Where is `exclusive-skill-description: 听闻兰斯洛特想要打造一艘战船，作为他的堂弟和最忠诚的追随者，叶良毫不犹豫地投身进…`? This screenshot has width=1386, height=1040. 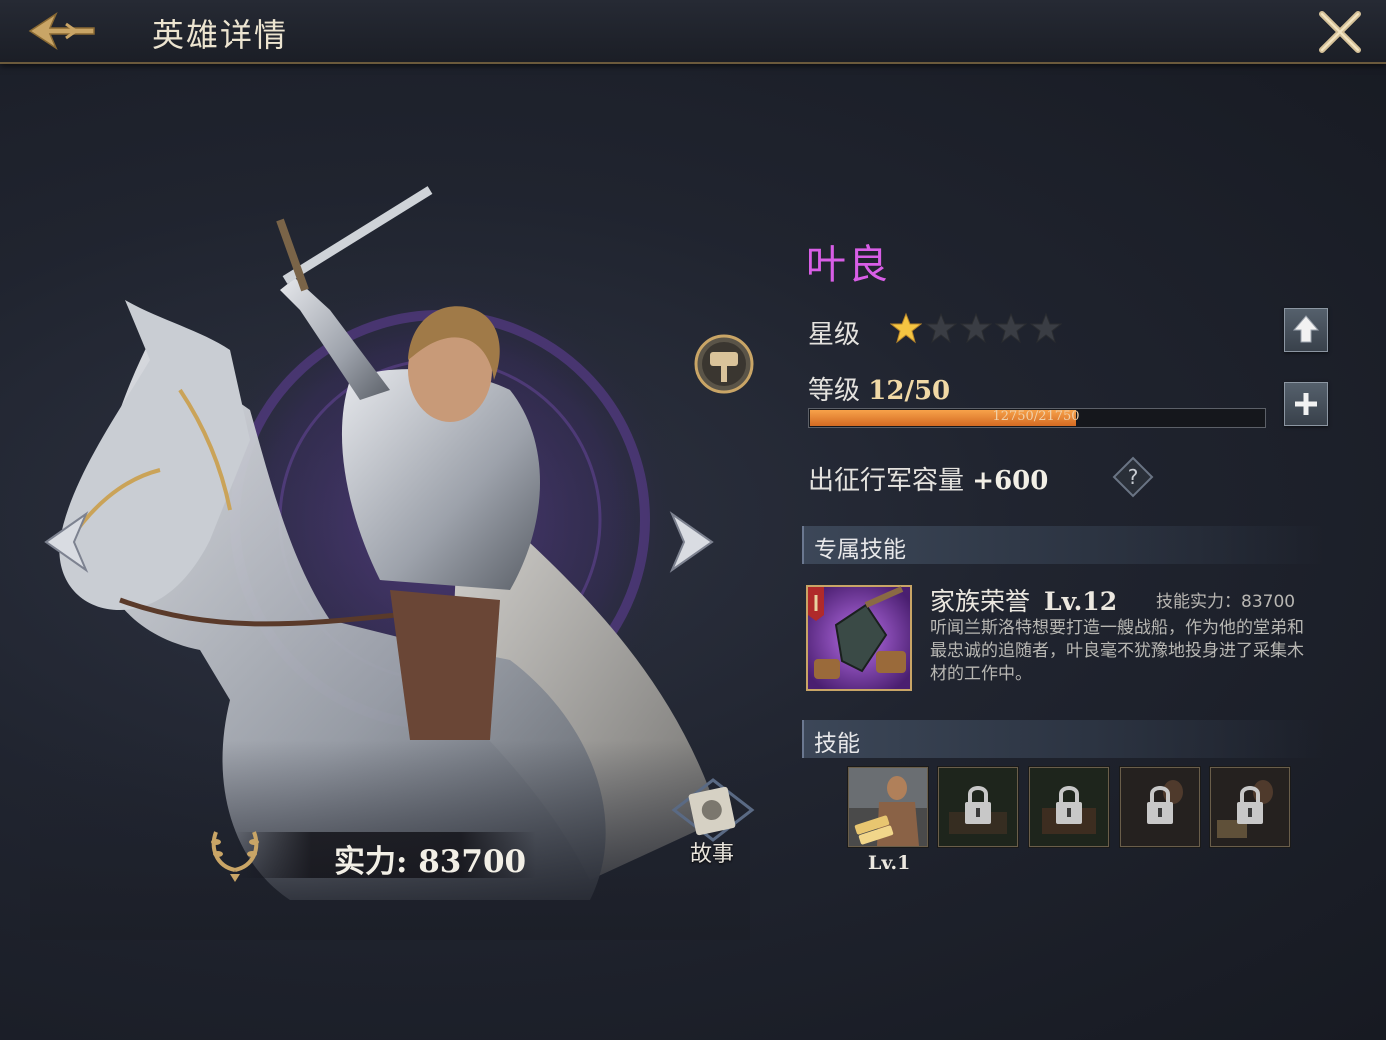
exclusive-skill-description: 听闻兰斯洛特想要打造一艘战船，作为他的堂弟和最忠诚的追随者，叶良毫不犹豫地投身进… is located at coordinates (1117, 651).